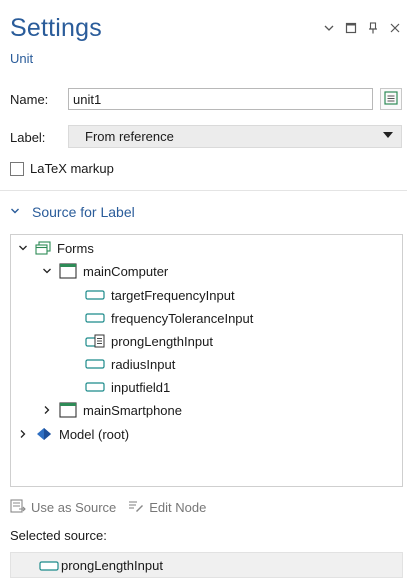 The image size is (407, 586). What do you see at coordinates (206, 565) in the screenshot?
I see `selected-source-box: prongLengthInput` at bounding box center [206, 565].